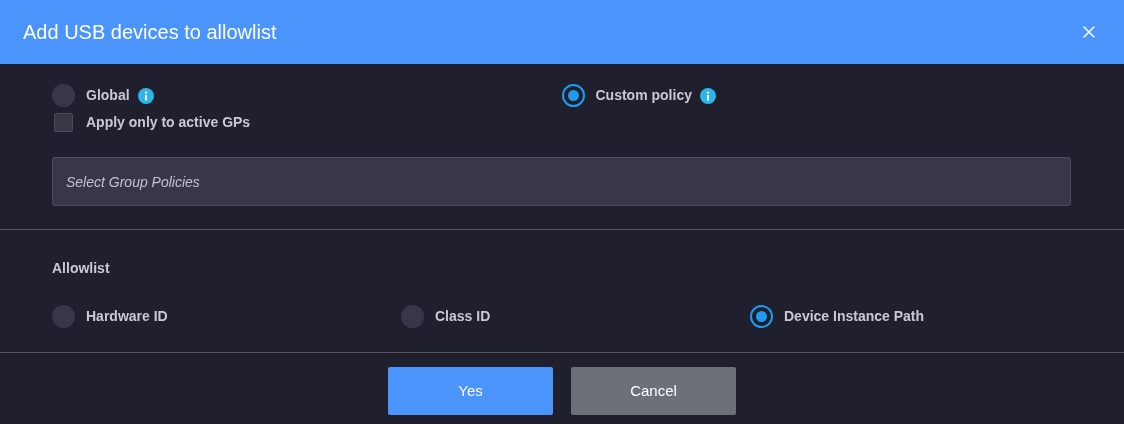 The height and width of the screenshot is (424, 1124). I want to click on radio-label: Custom policy, so click(643, 95).